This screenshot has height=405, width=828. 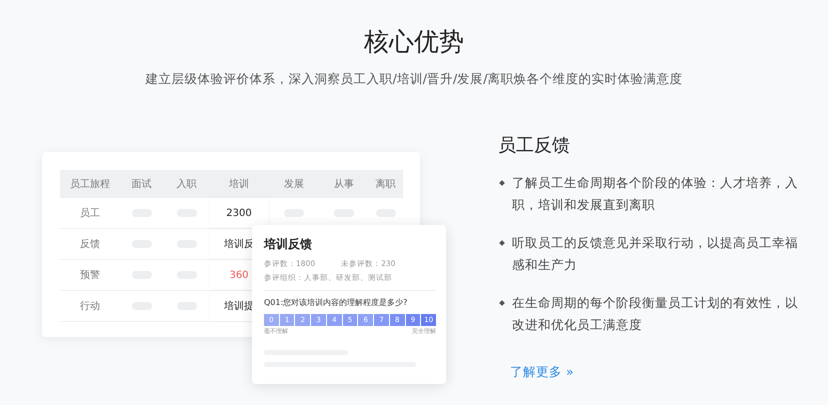 What do you see at coordinates (90, 275) in the screenshot?
I see `row-label: 预警` at bounding box center [90, 275].